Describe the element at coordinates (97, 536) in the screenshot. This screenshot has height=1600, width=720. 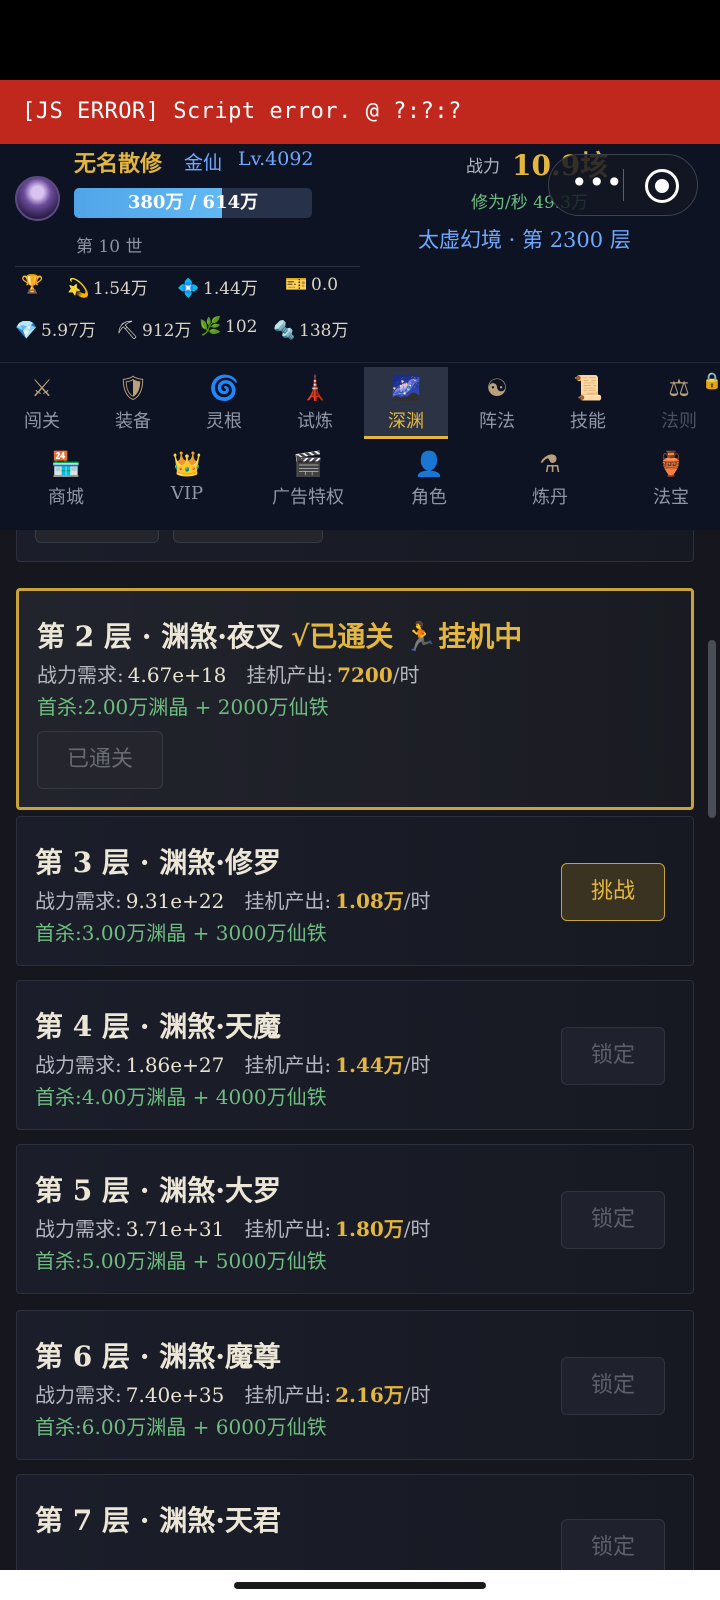
I see `previous-passed-button` at that location.